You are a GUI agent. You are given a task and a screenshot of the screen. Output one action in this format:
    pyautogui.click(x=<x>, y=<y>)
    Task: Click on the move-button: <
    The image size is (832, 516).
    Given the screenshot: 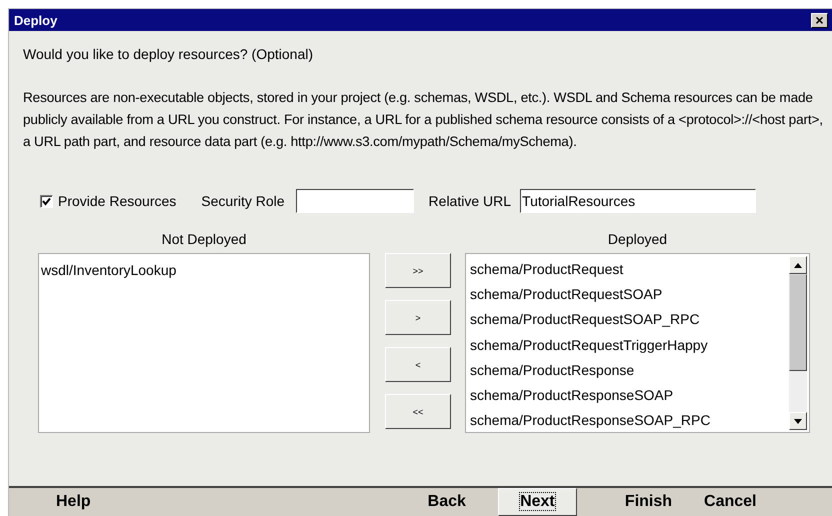 What is the action you would take?
    pyautogui.click(x=418, y=364)
    